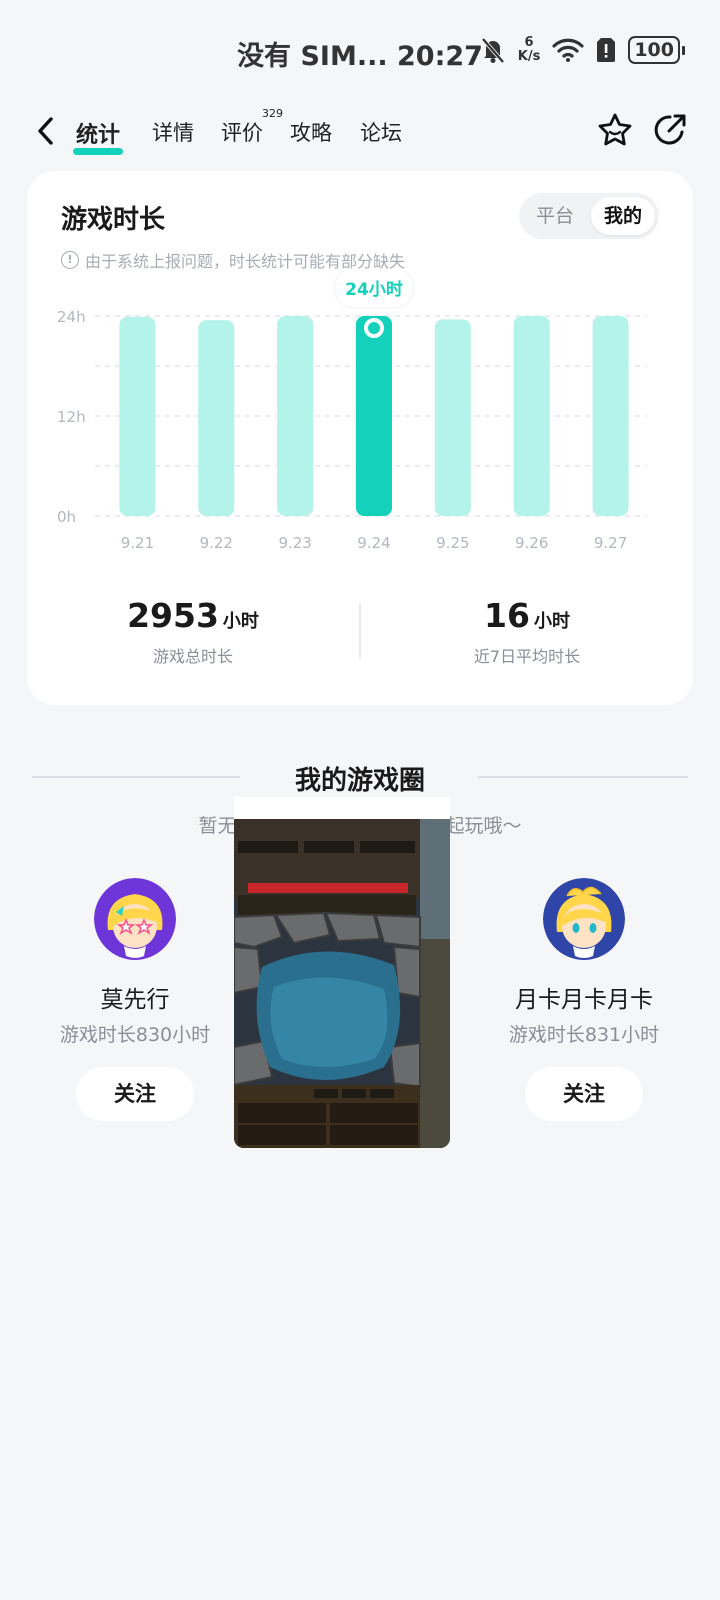 The width and height of the screenshot is (720, 1600). I want to click on total-playtime-stat: 2953 小时 游戏总时长, so click(193, 631).